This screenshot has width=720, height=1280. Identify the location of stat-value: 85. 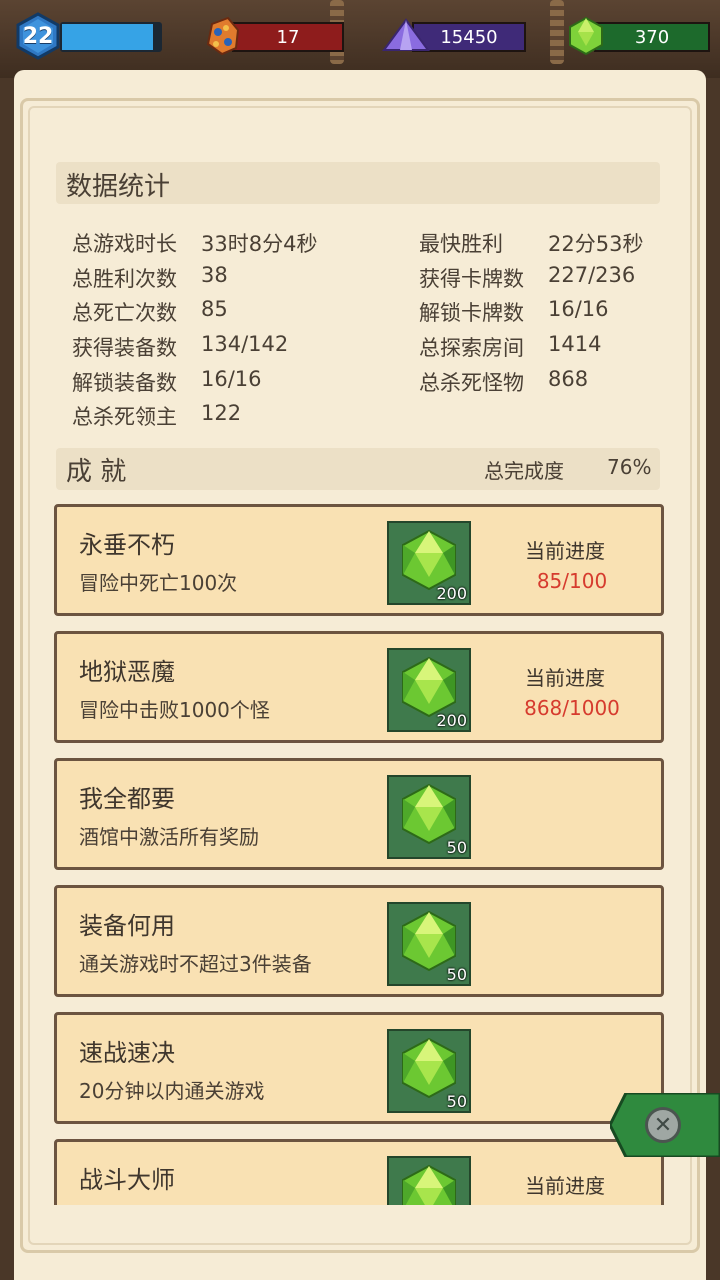
(214, 309).